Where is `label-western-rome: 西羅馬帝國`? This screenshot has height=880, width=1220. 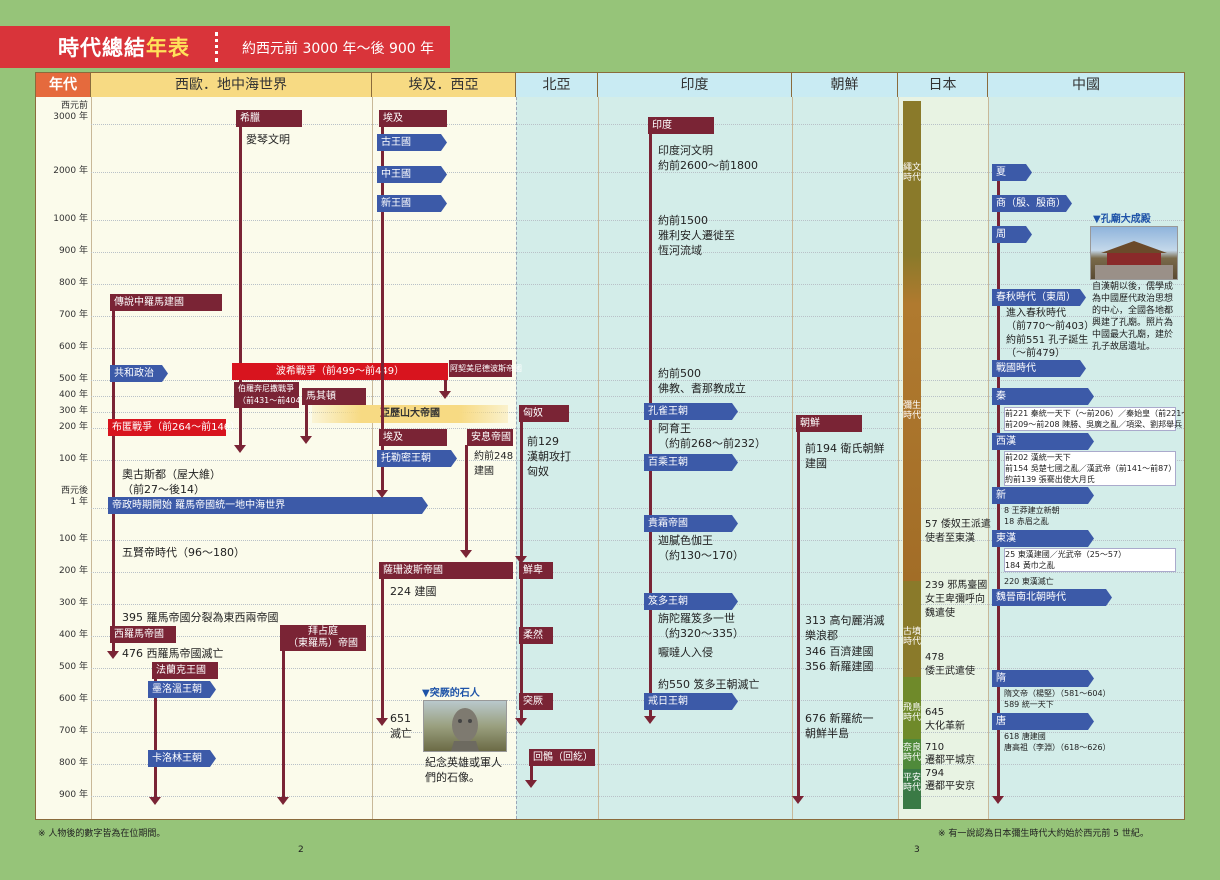 label-western-rome: 西羅馬帝國 is located at coordinates (143, 634).